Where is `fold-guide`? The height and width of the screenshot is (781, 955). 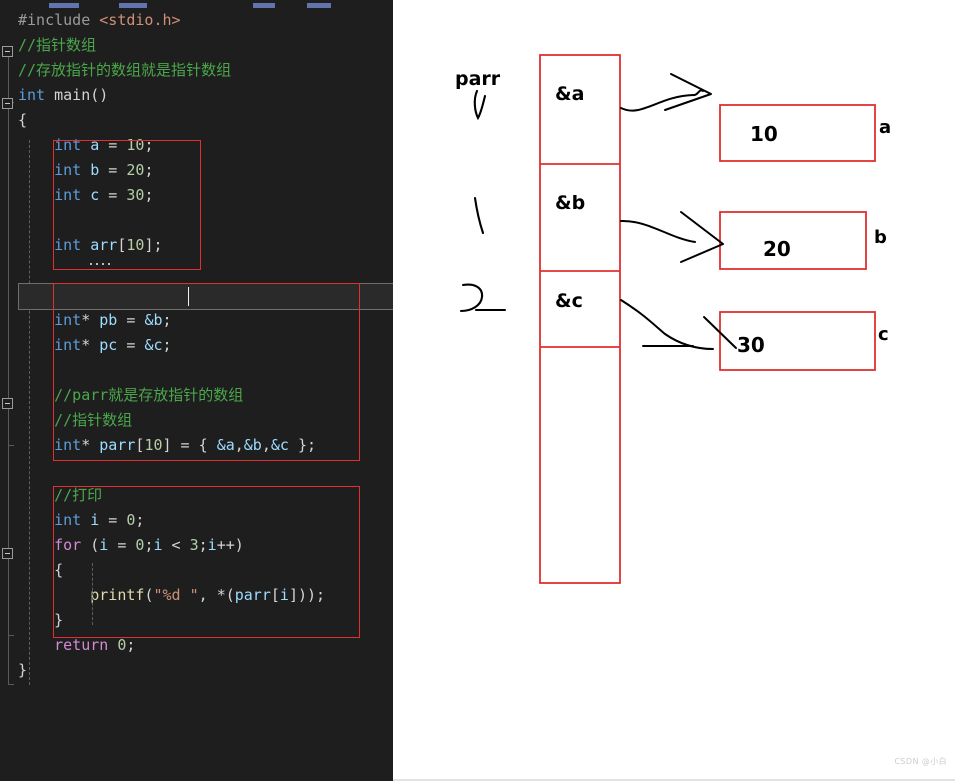 fold-guide is located at coordinates (8, 597).